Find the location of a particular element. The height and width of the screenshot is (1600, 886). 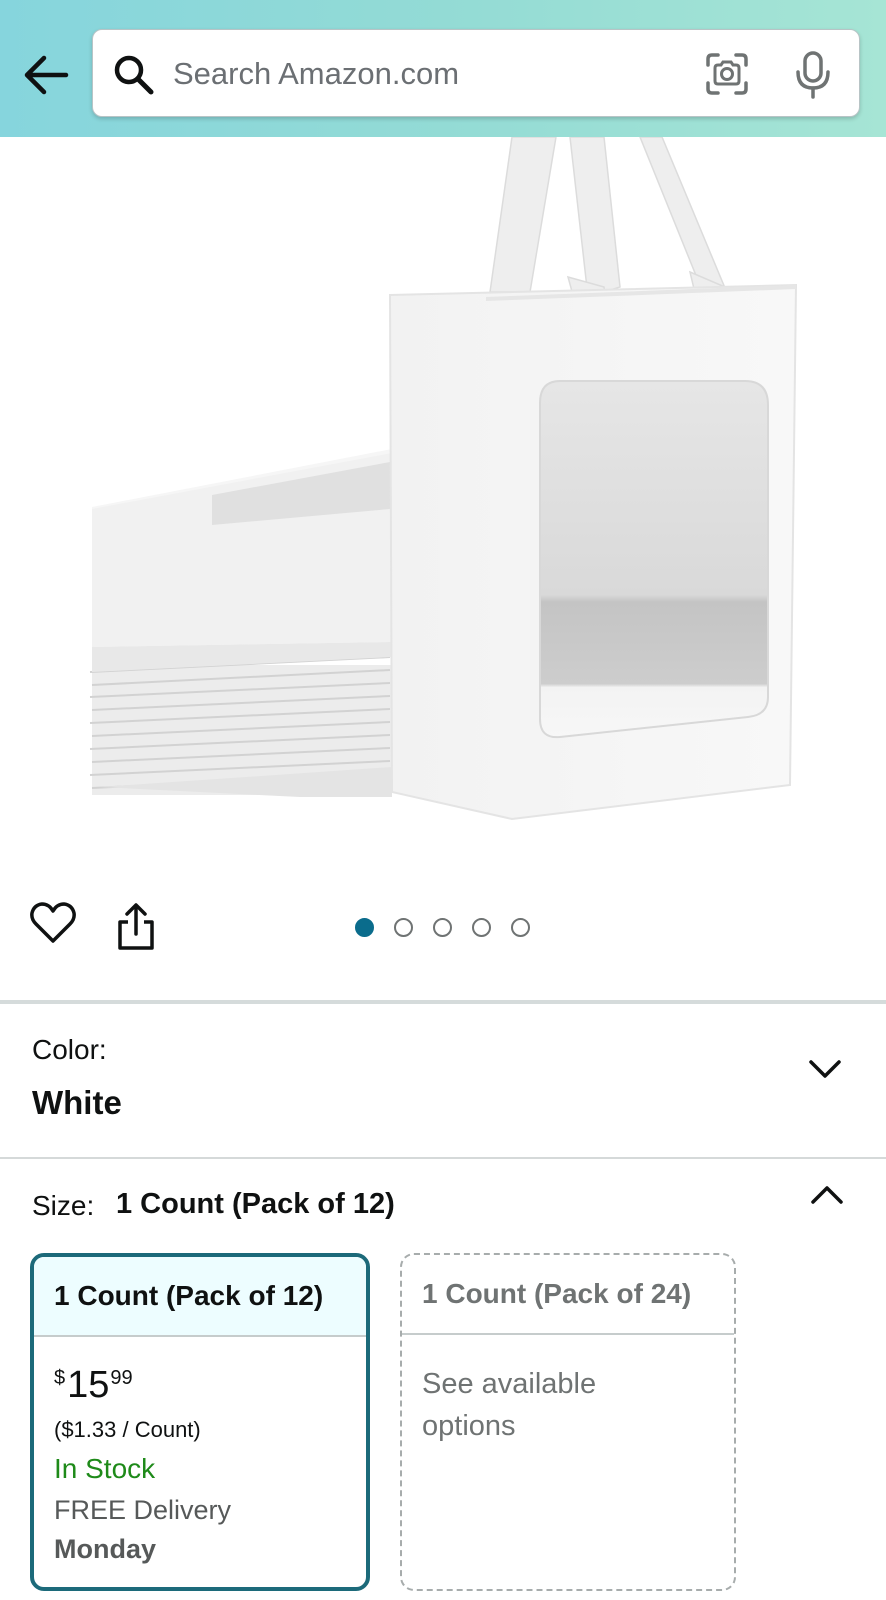

delivery-info: FREE Delivery is located at coordinates (143, 1510).